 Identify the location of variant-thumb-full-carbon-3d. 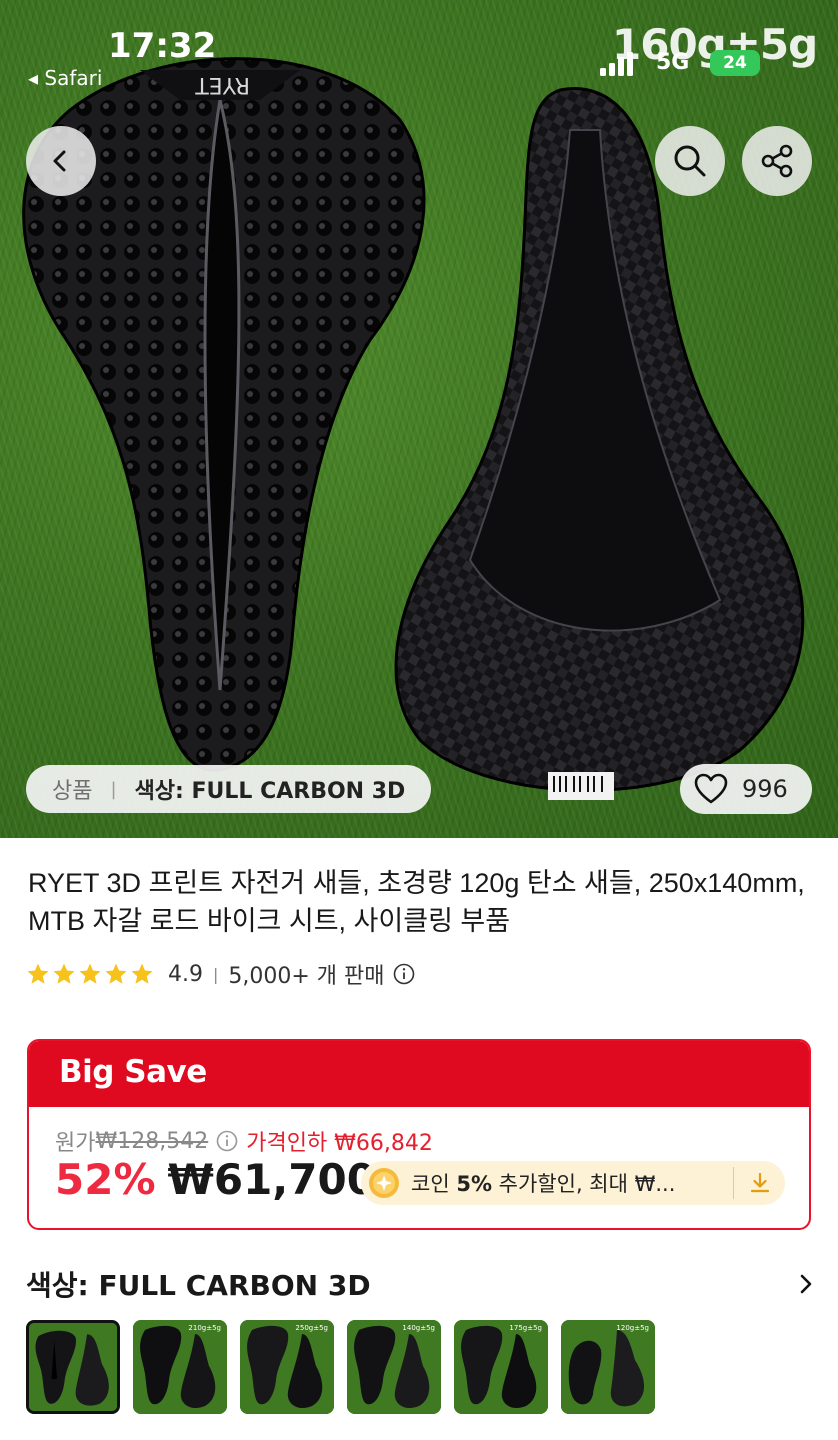
(73, 1367).